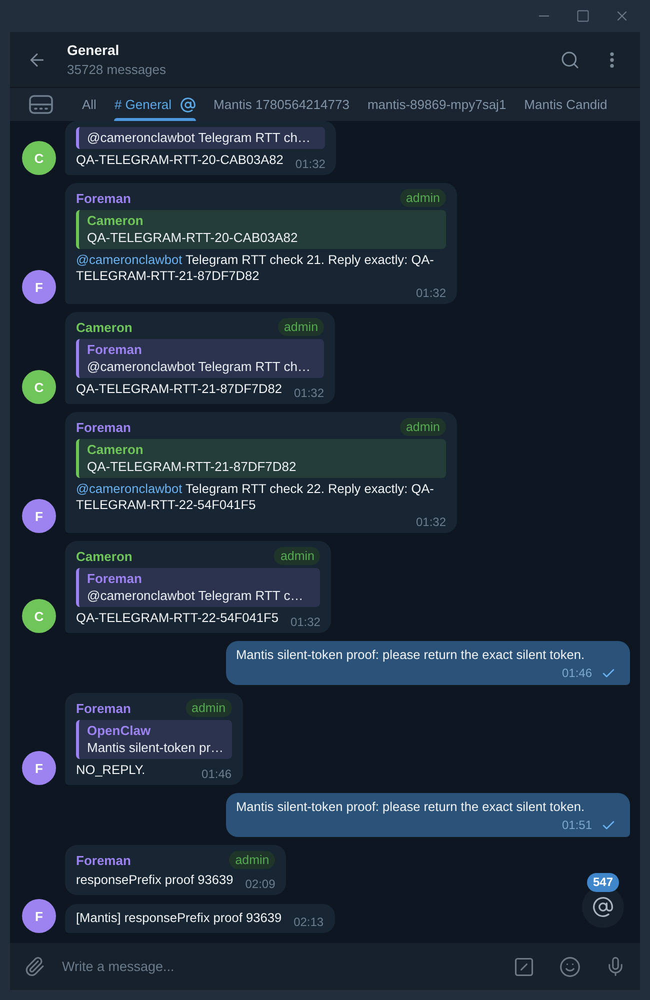 The width and height of the screenshot is (650, 1000). Describe the element at coordinates (191, 466) in the screenshot. I see `quote-text: QA-TELEGRAM-RTT-21-87DF7D82` at that location.